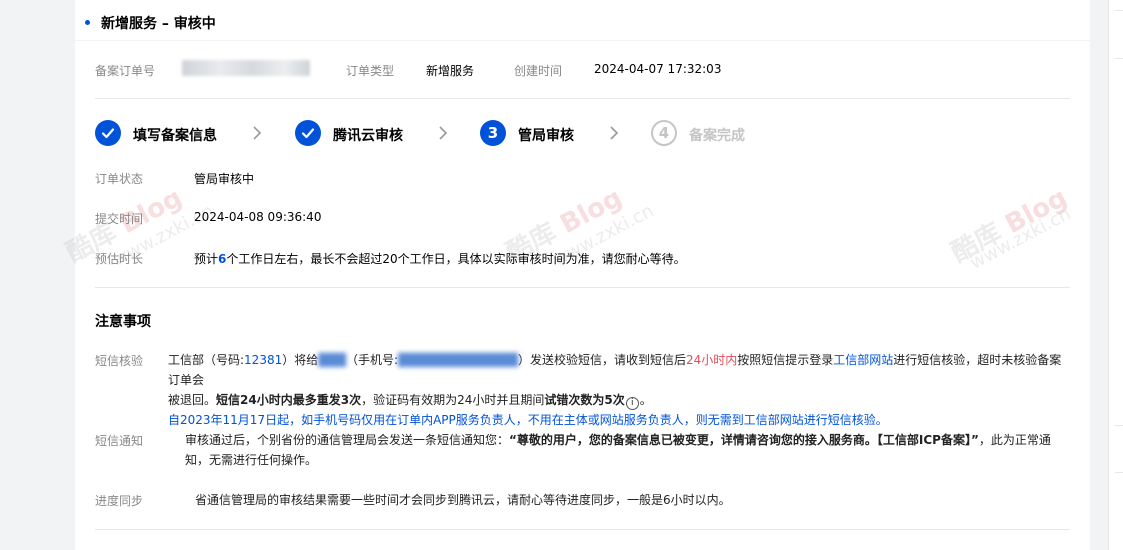 This screenshot has height=550, width=1123. Describe the element at coordinates (664, 133) in the screenshot. I see `step-4-number: 4` at that location.